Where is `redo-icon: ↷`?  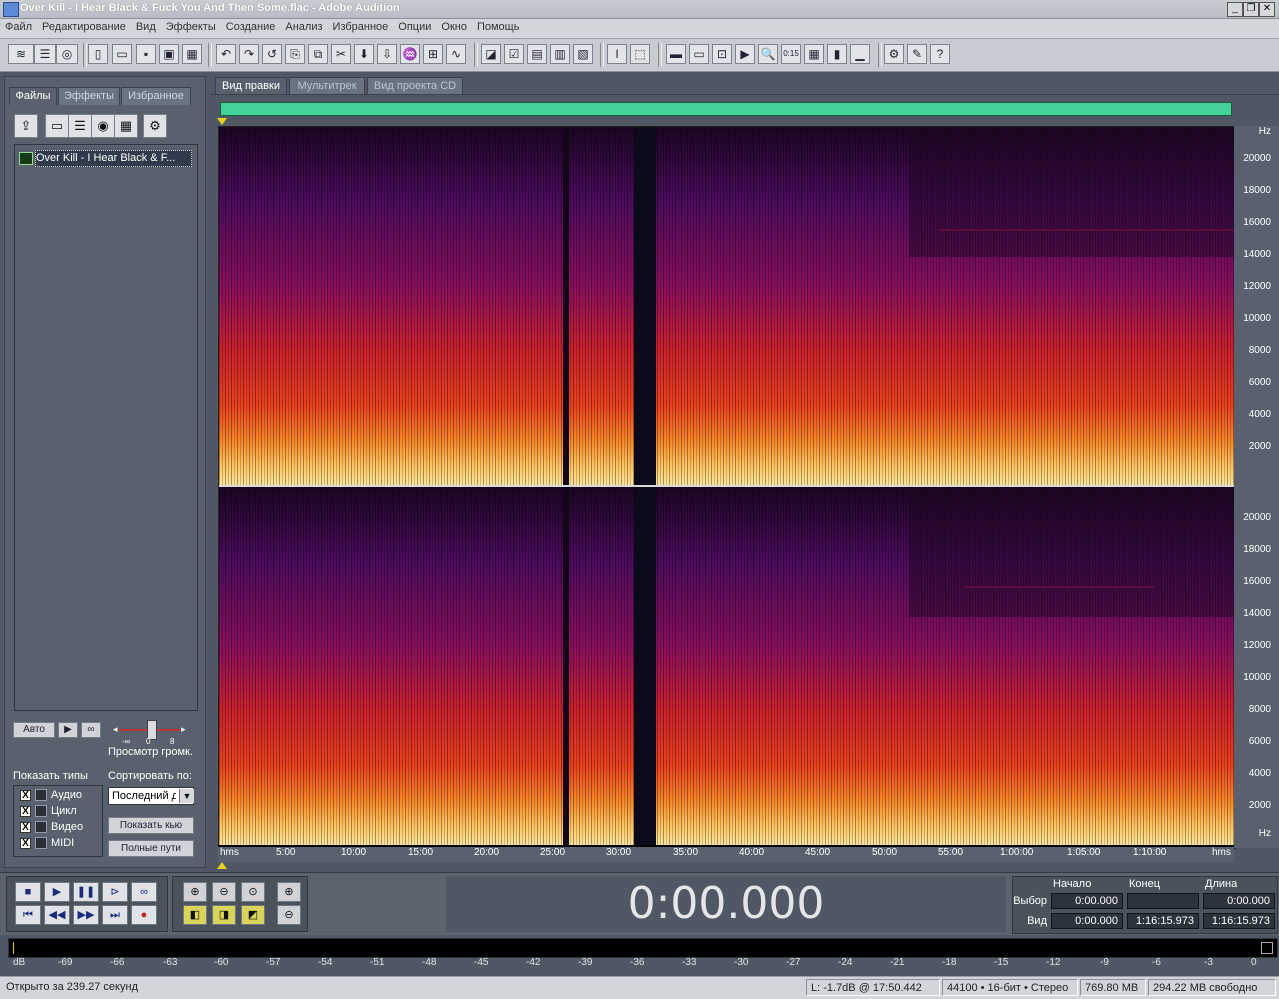
redo-icon: ↷ is located at coordinates (249, 54).